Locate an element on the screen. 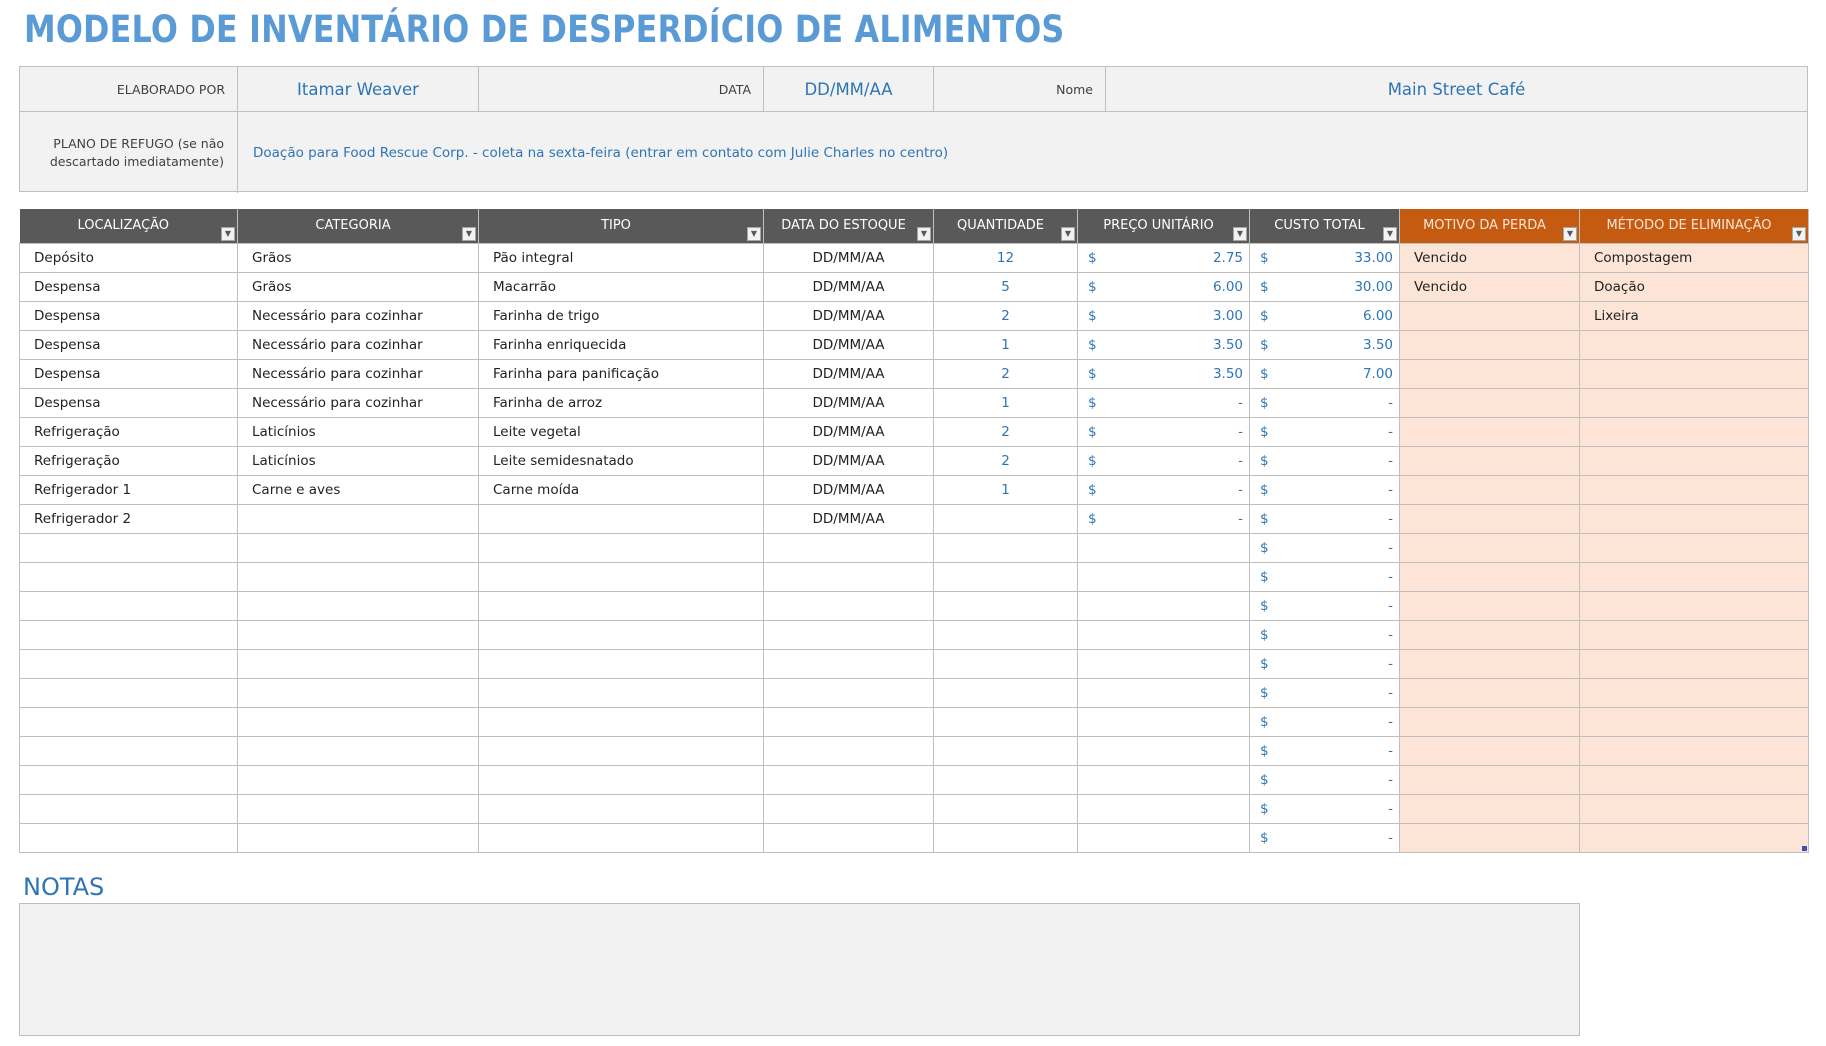 This screenshot has height=1046, width=1826. cell-localizacao: Refrigeração is located at coordinates (128, 460).